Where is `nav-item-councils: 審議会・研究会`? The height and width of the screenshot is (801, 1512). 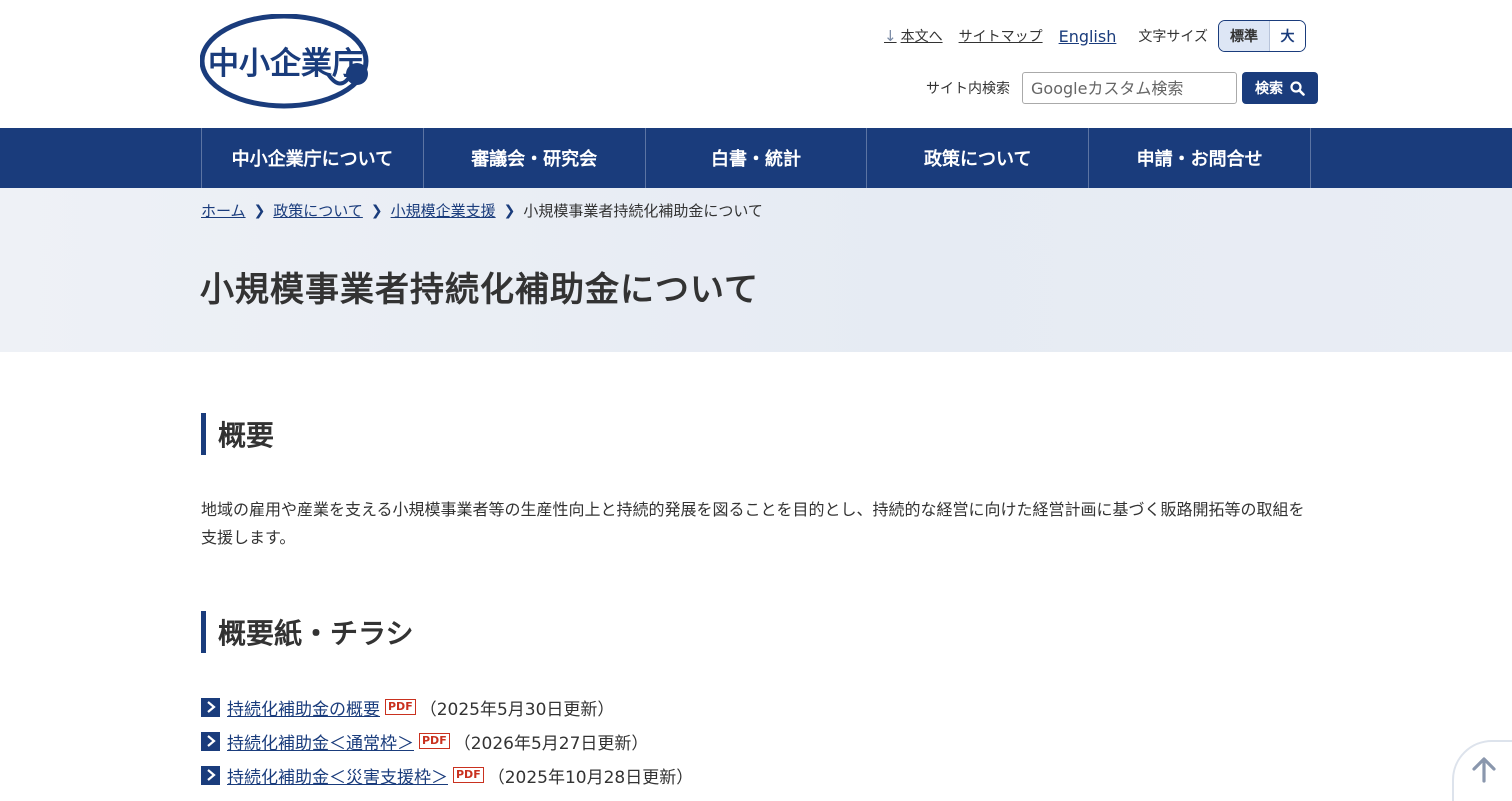 nav-item-councils: 審議会・研究会 is located at coordinates (535, 158).